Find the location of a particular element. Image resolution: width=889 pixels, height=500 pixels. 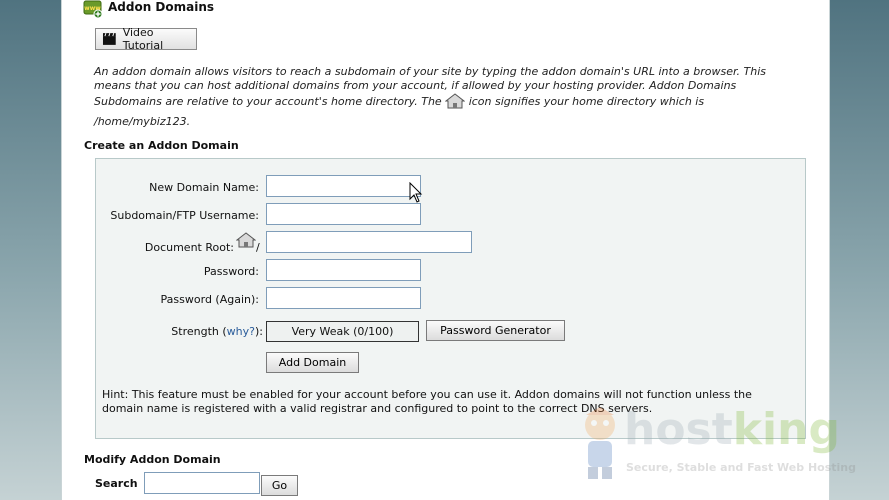

clapperboard-icon is located at coordinates (109, 38).